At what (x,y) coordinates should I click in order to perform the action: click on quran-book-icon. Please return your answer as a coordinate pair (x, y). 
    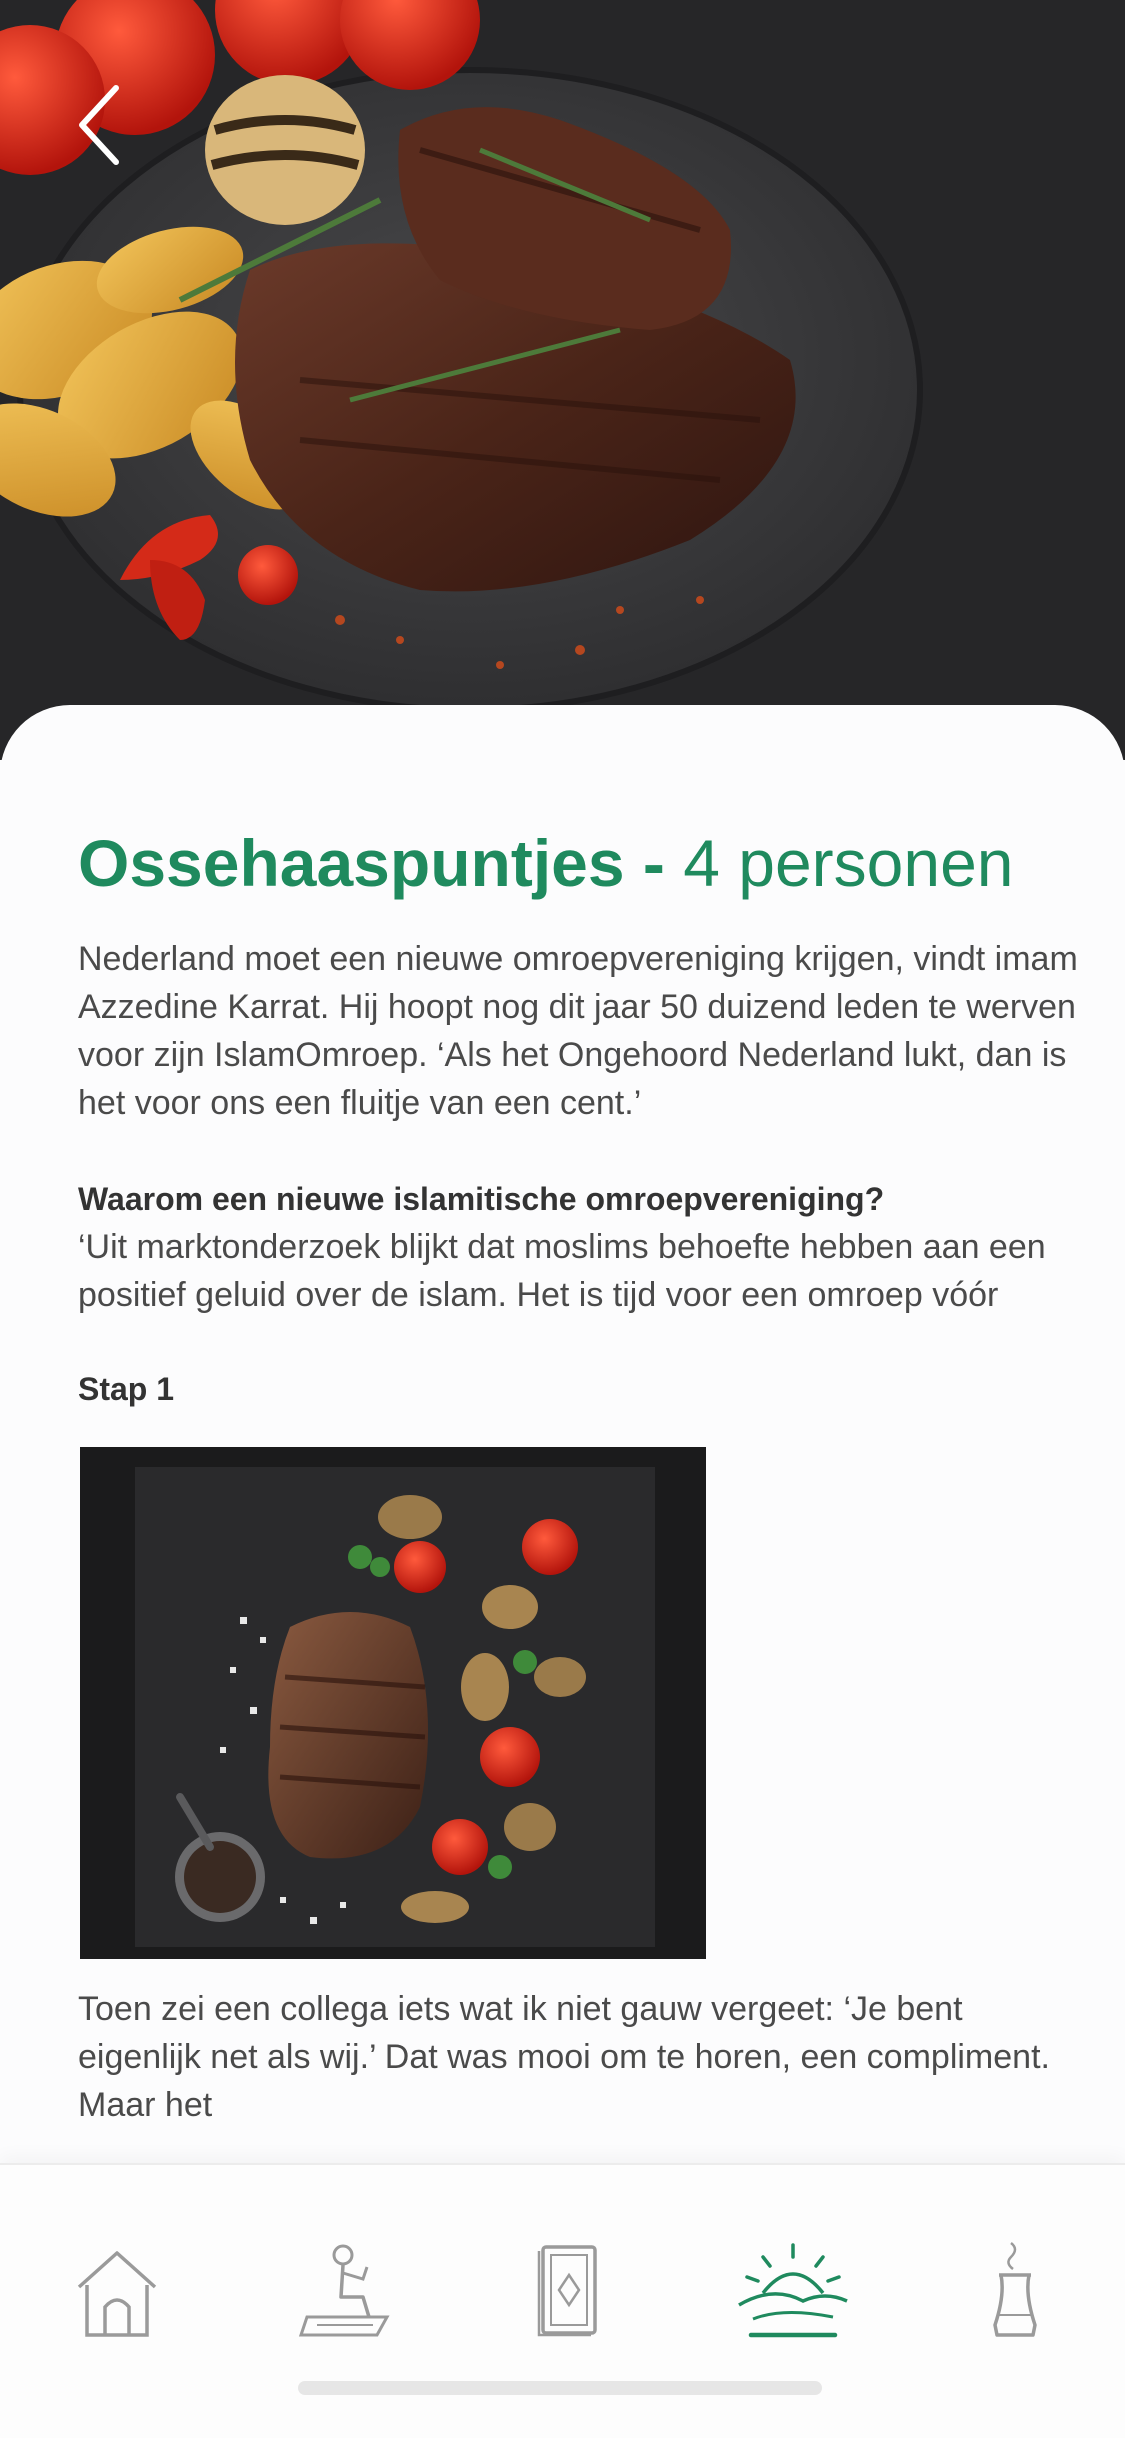
    Looking at the image, I should click on (567, 2291).